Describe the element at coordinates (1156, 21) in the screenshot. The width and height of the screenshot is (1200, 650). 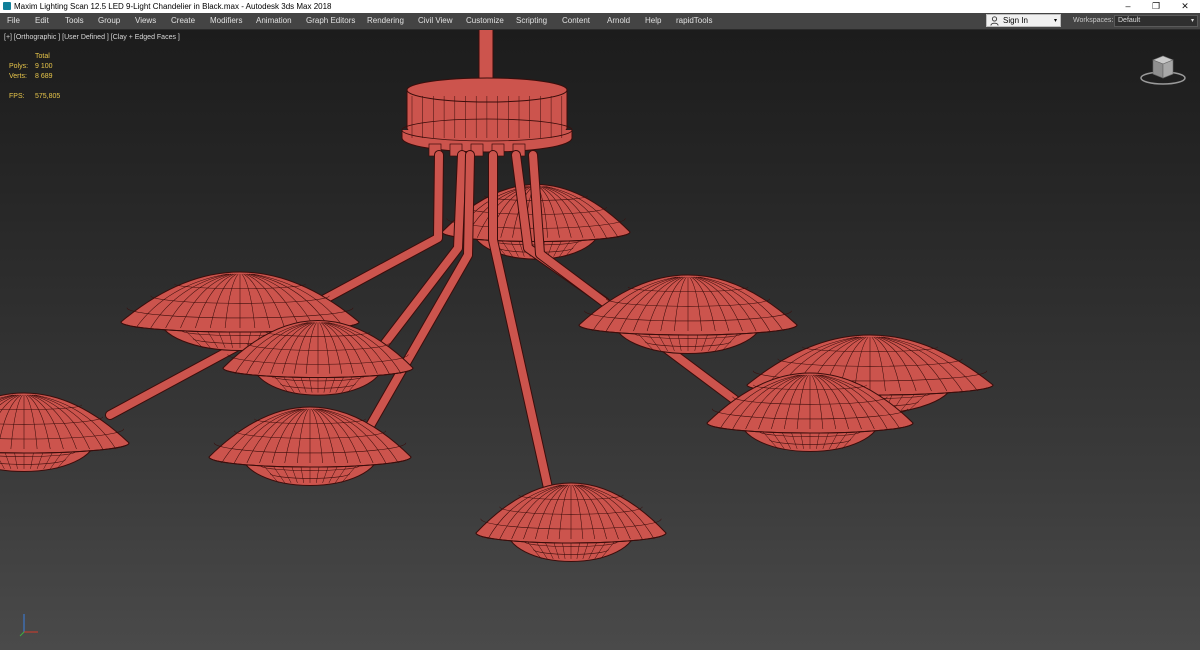
I see `workspace-select: Default ▾` at that location.